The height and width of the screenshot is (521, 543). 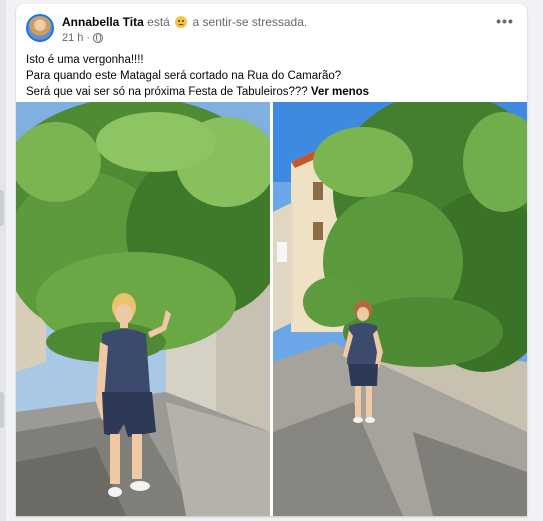 What do you see at coordinates (340, 92) in the screenshot?
I see `see-less-link: Ver menos` at bounding box center [340, 92].